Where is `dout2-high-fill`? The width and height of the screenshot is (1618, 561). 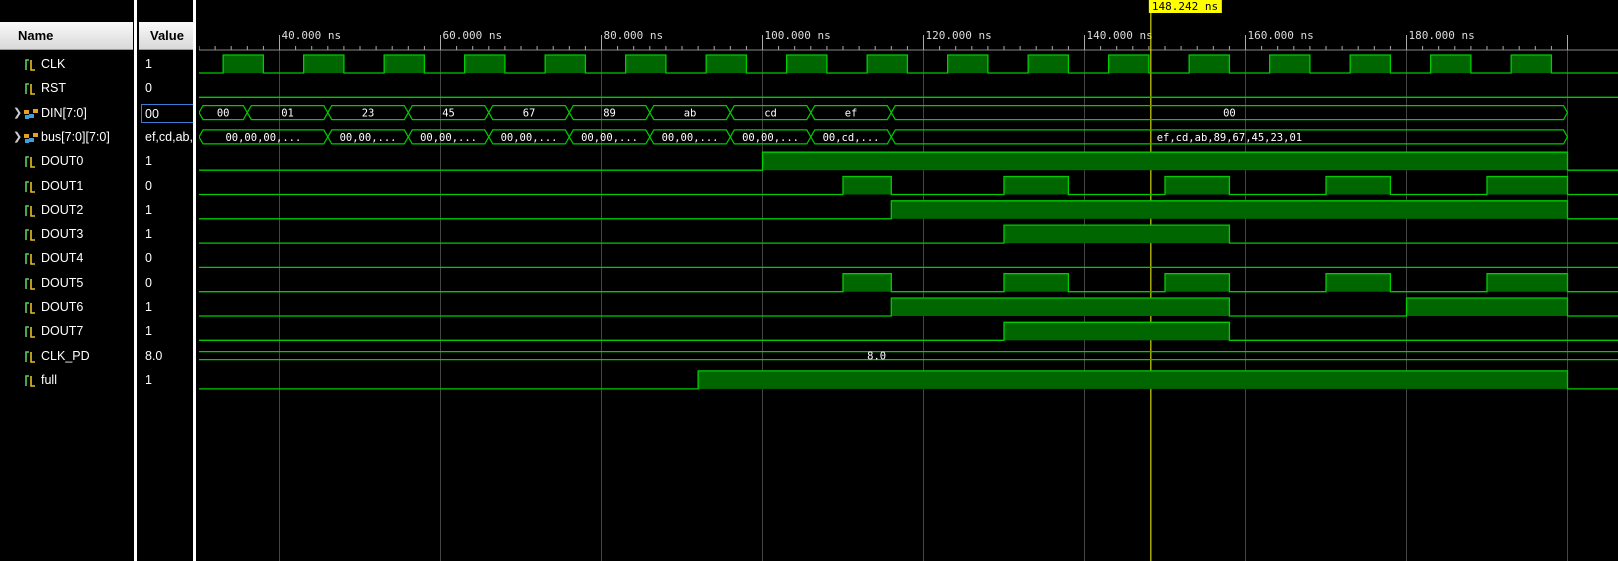 dout2-high-fill is located at coordinates (1229, 209).